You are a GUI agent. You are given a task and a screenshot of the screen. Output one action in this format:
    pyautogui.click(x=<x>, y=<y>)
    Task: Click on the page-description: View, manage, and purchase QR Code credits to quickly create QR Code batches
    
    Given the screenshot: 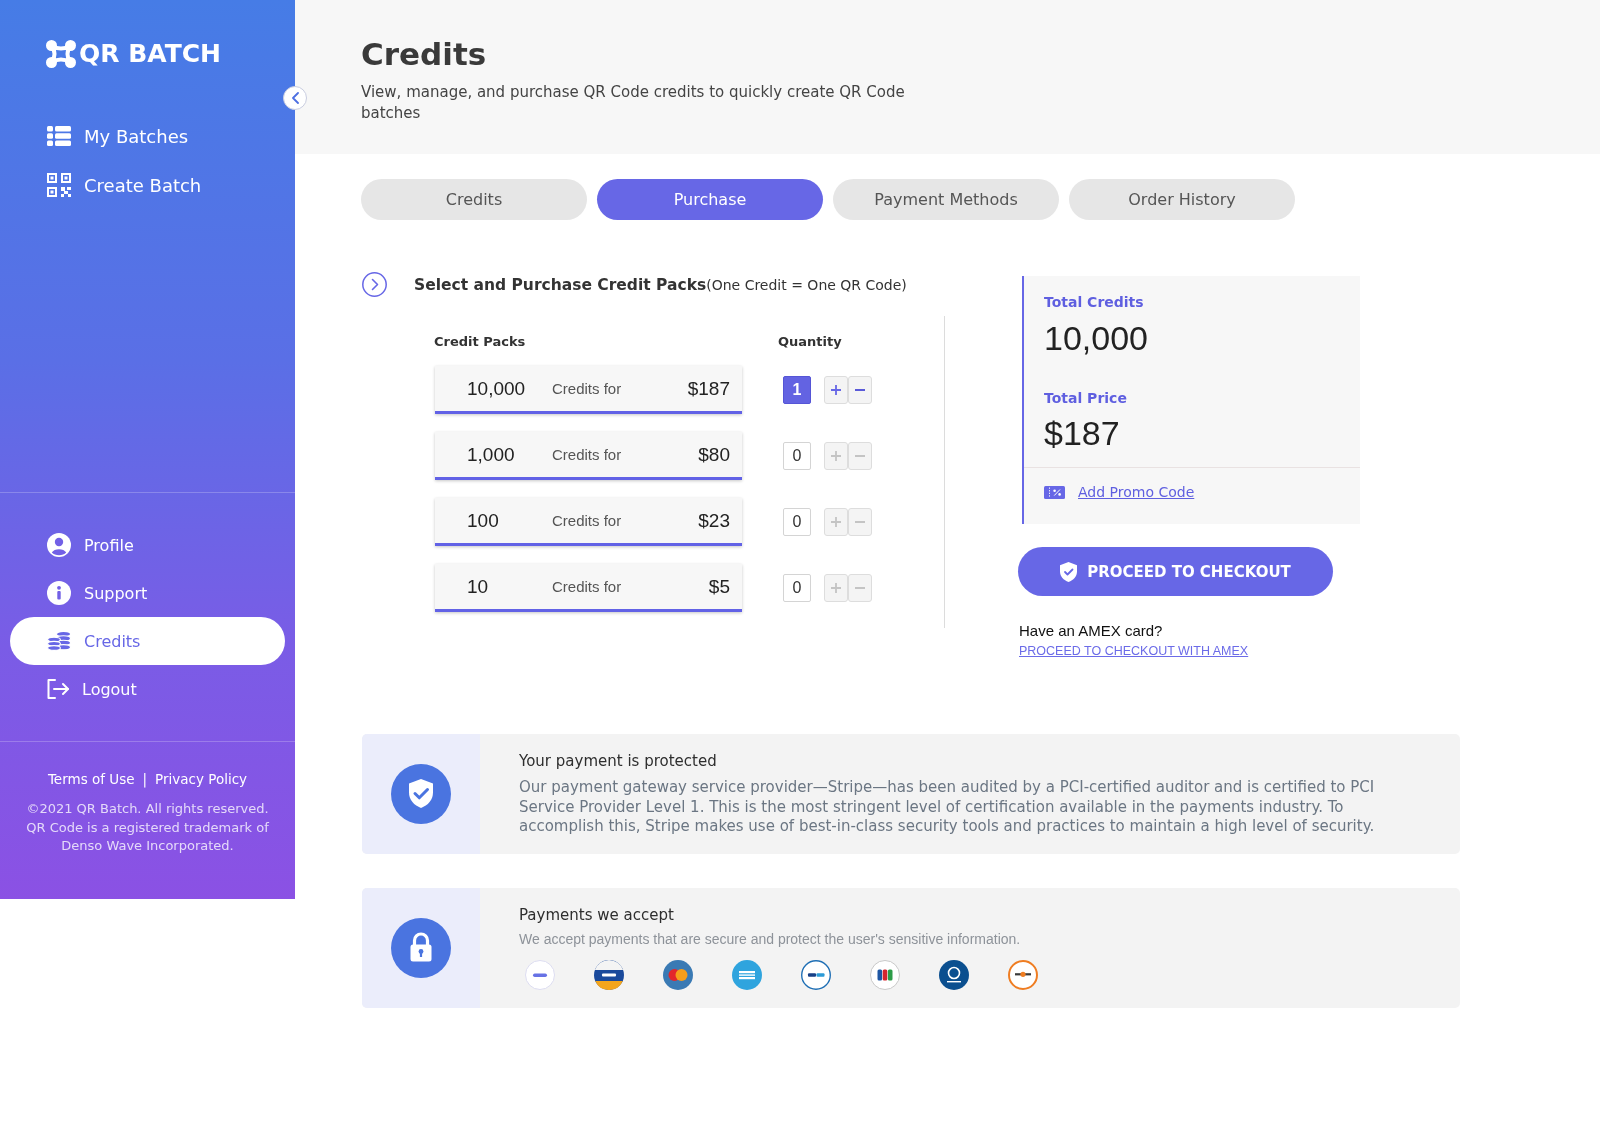 What is the action you would take?
    pyautogui.click(x=633, y=103)
    